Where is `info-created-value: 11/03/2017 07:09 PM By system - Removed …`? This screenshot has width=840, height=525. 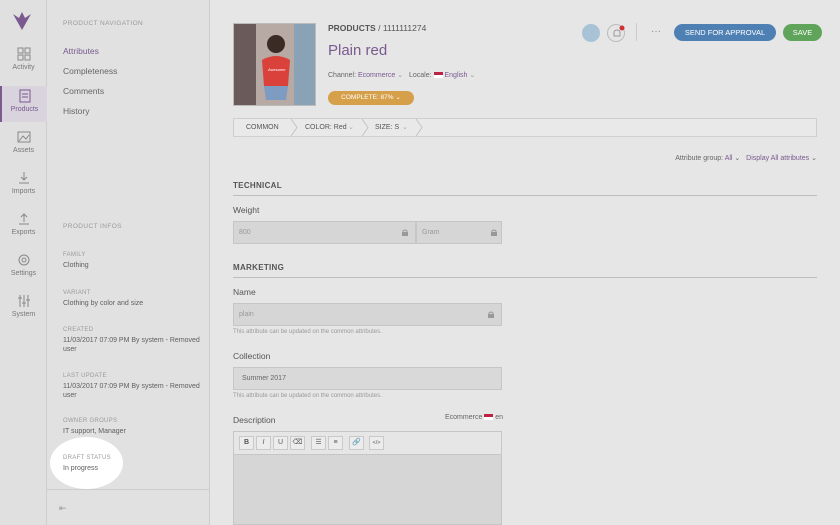
info-created-value: 11/03/2017 07:09 PM By system - Removed … is located at coordinates (131, 345).